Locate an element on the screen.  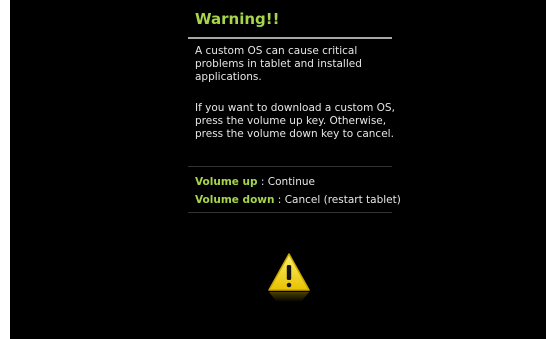
volume-down-action: Cancel (restart tablet) is located at coordinates (342, 200).